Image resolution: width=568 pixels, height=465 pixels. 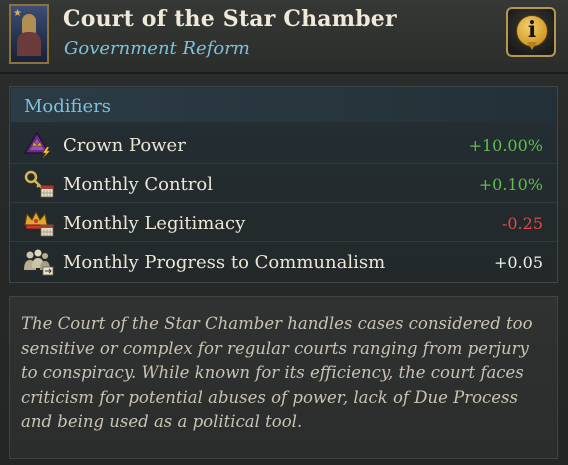 What do you see at coordinates (39, 184) in the screenshot?
I see `key-calendar-icon` at bounding box center [39, 184].